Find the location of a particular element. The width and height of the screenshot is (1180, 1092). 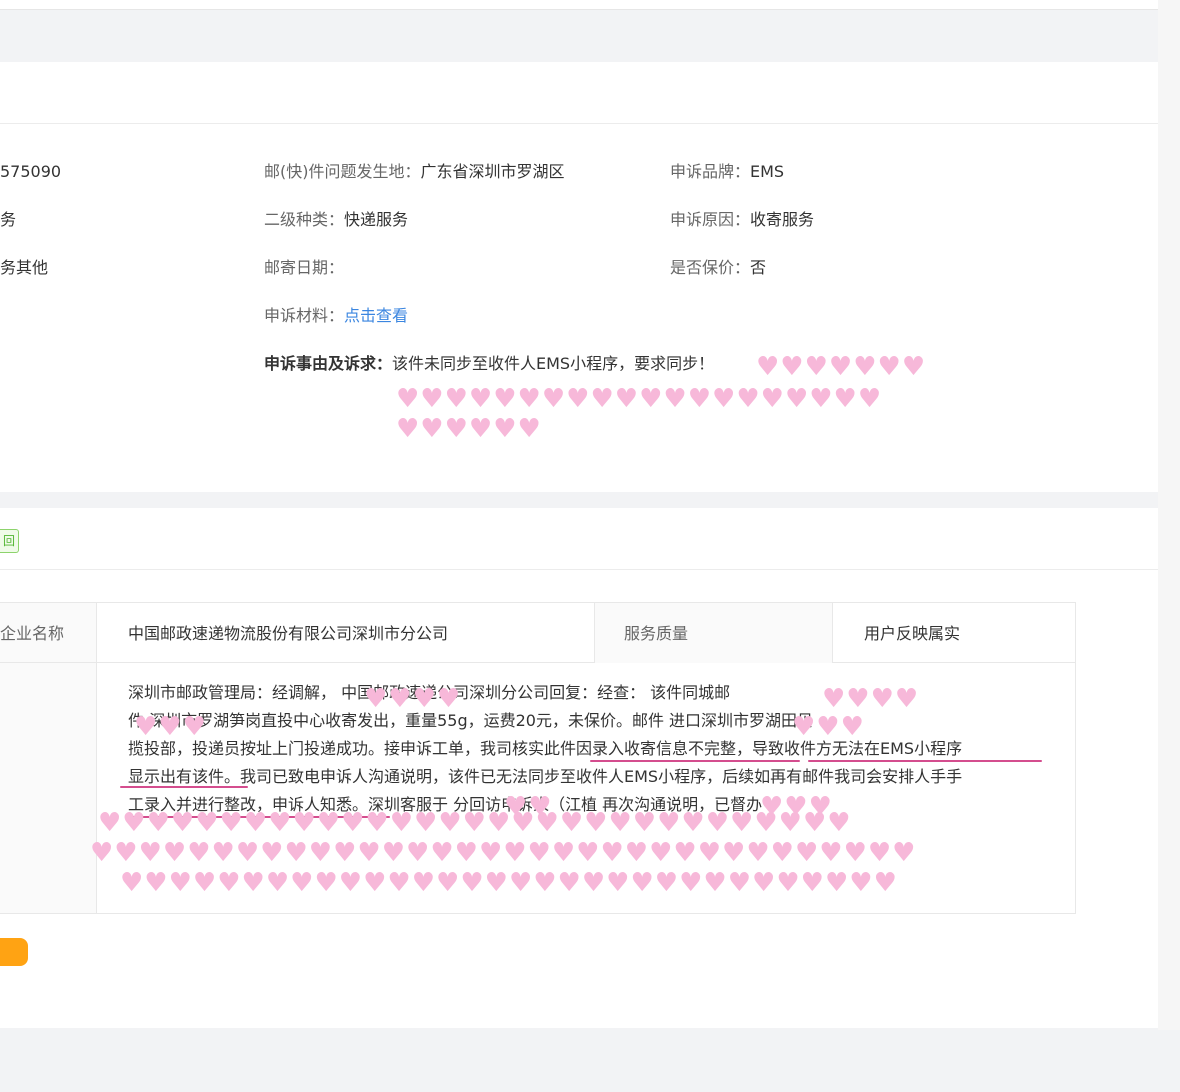

secondary-type-label: 二级种类： is located at coordinates (304, 219).